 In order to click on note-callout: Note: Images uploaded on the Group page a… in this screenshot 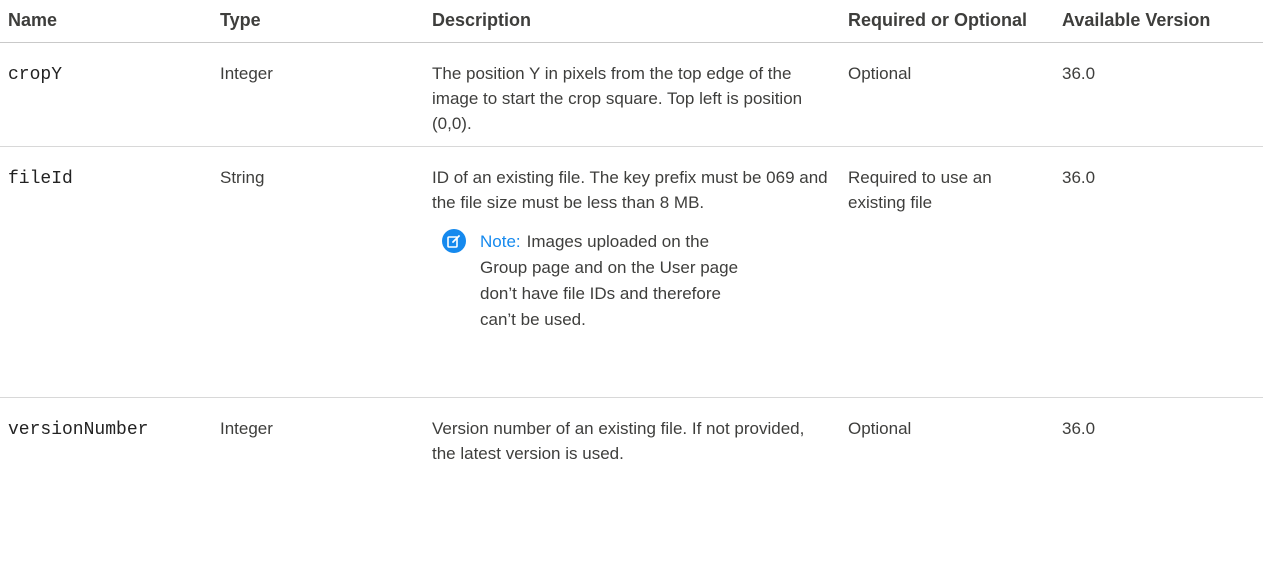, I will do `click(632, 281)`.